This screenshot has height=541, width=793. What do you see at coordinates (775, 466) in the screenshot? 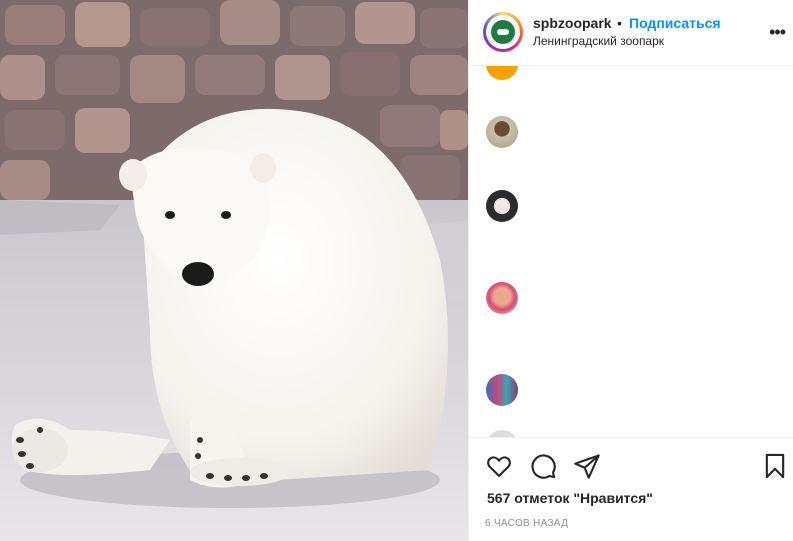
I see `bookmark-icon` at bounding box center [775, 466].